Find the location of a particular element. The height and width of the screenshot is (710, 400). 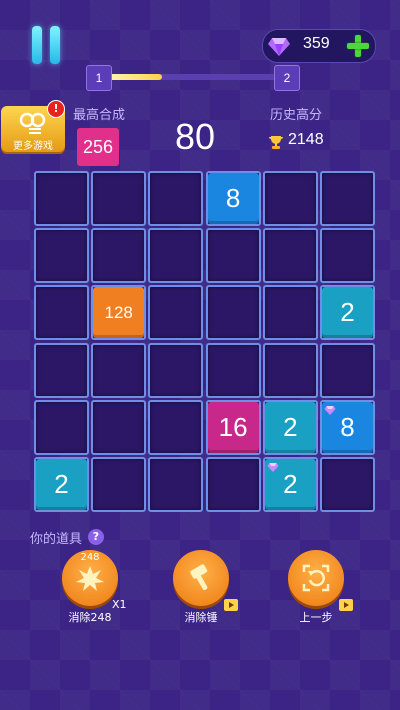

number-tile: 128 is located at coordinates (119, 313).